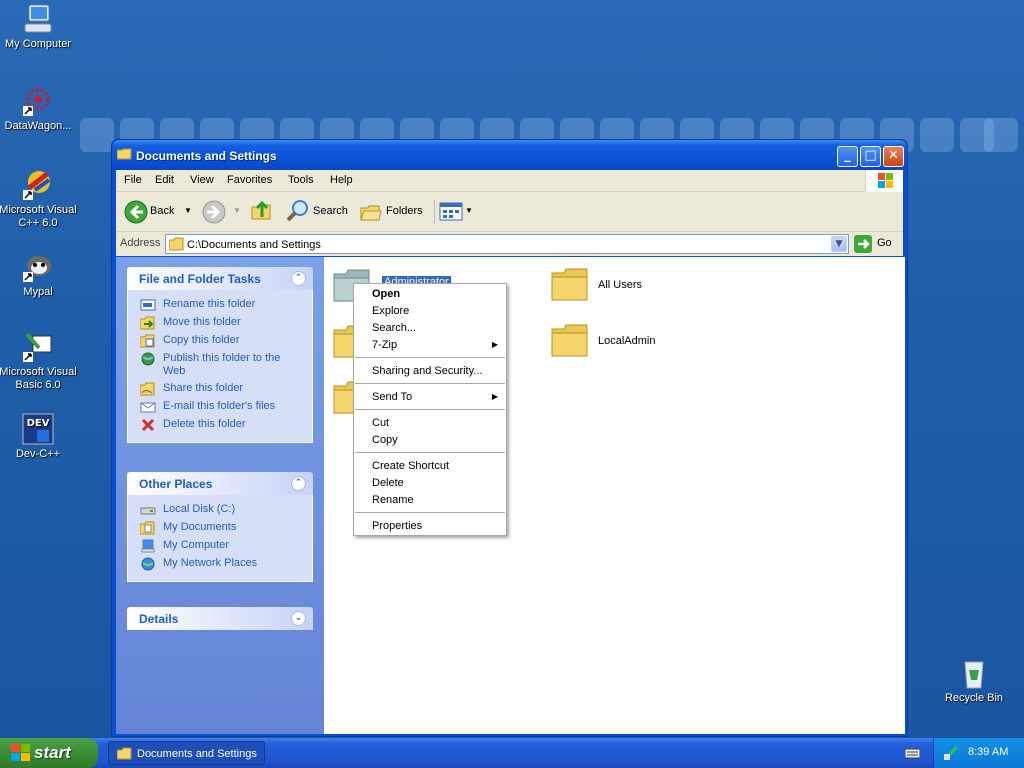 This screenshot has height=768, width=1024. I want to click on address-value: C:\Documents and Settings, so click(254, 245).